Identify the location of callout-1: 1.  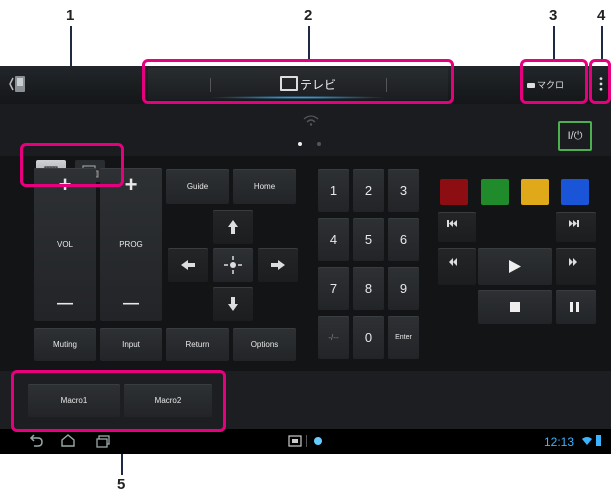
(70, 15).